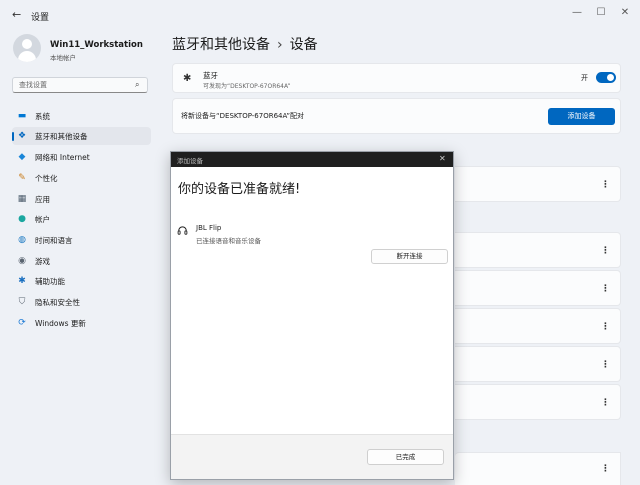 The width and height of the screenshot is (640, 485). I want to click on sidebar-item-label: 辅助功能, so click(50, 281).